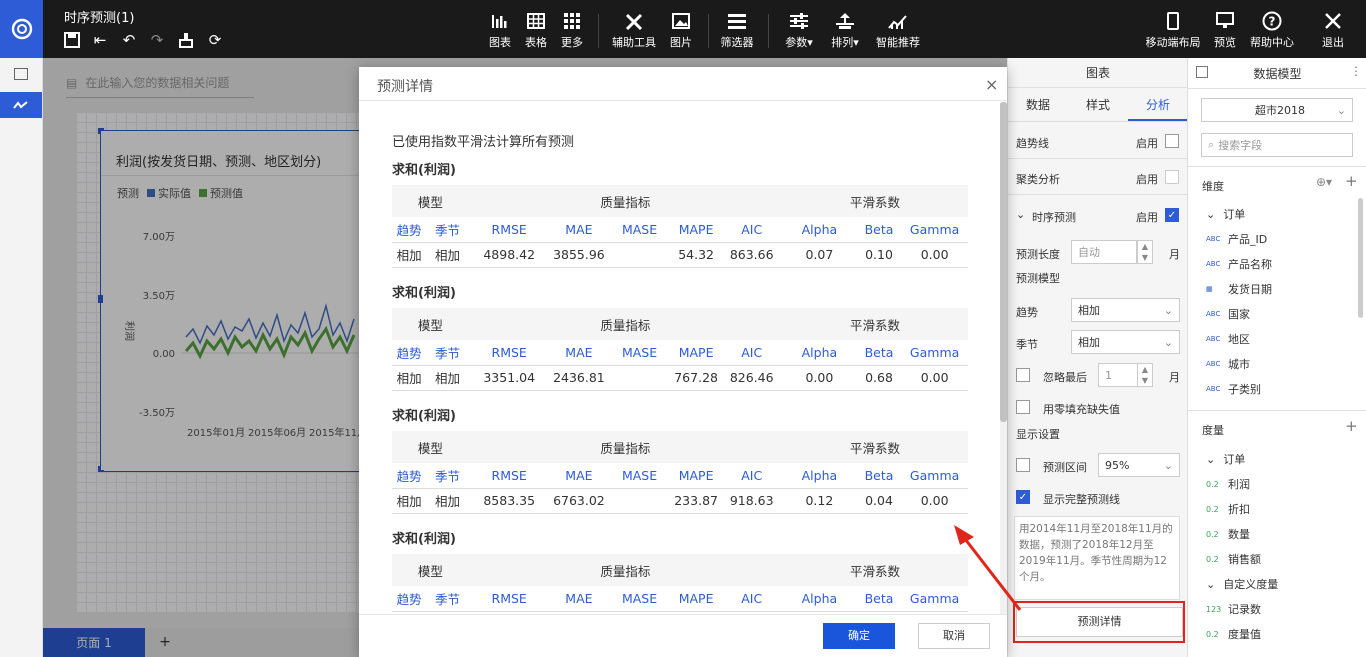  Describe the element at coordinates (215, 40) in the screenshot. I see `refresh-icon: ⟳` at that location.